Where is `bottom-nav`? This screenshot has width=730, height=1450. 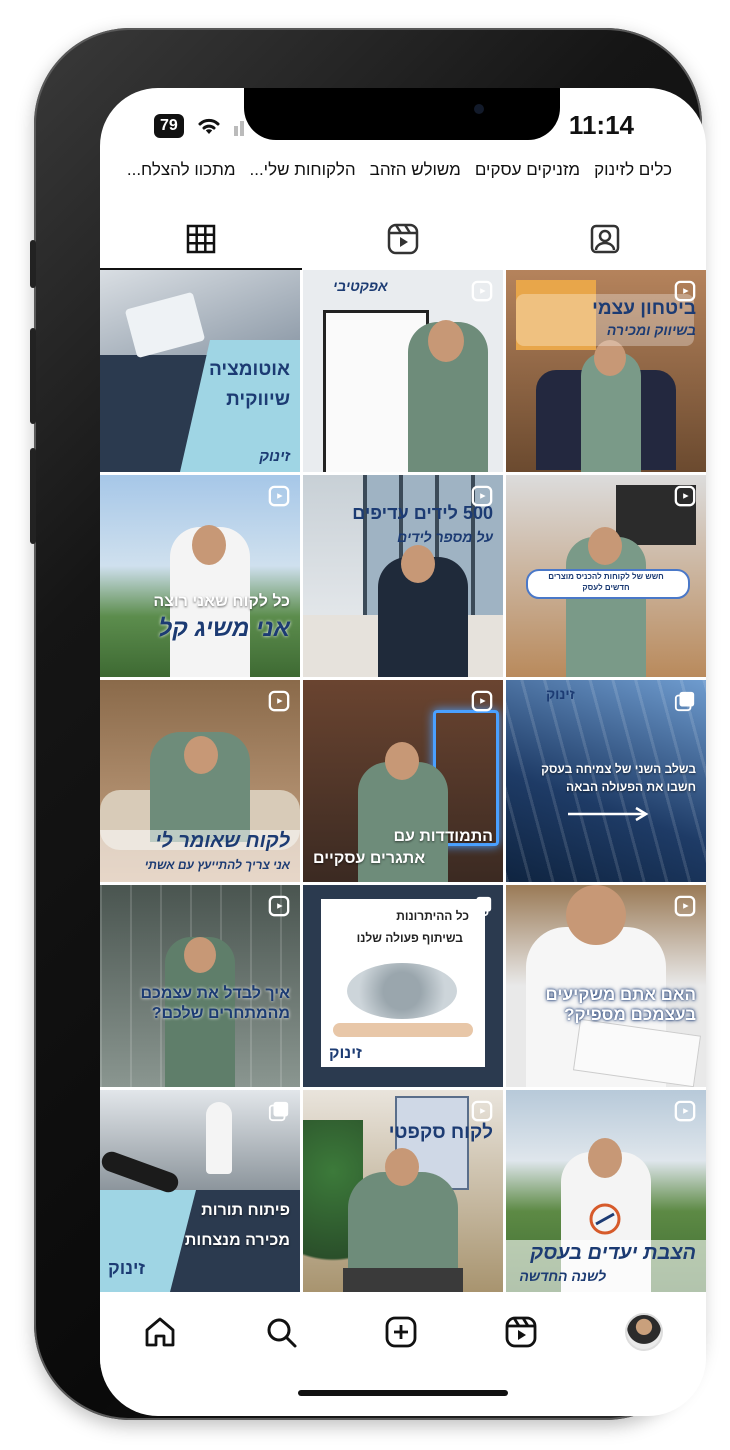 bottom-nav is located at coordinates (403, 1332).